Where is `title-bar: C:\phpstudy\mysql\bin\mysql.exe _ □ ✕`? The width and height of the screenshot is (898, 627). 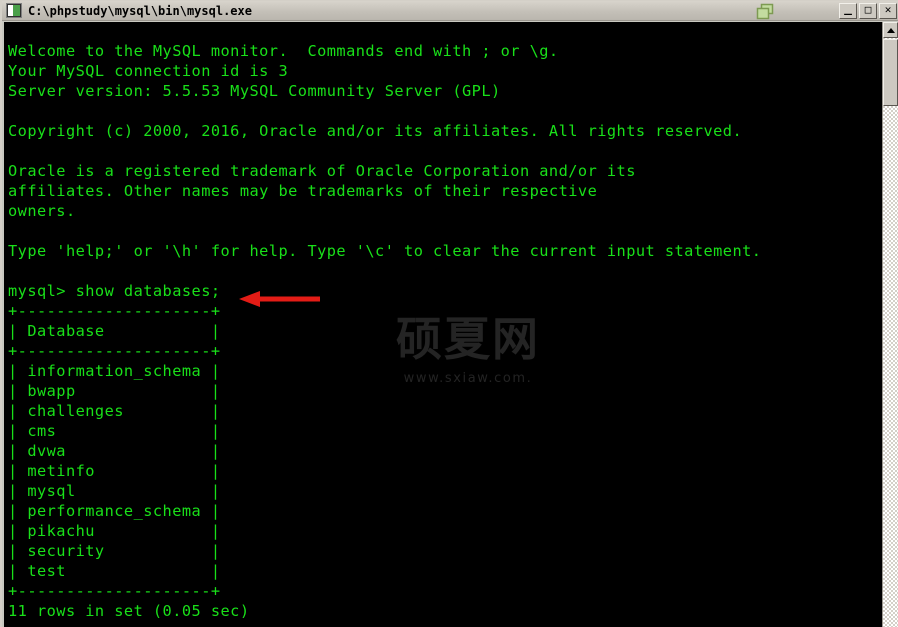 title-bar: C:\phpstudy\mysql\bin\mysql.exe _ □ ✕ is located at coordinates (450, 11).